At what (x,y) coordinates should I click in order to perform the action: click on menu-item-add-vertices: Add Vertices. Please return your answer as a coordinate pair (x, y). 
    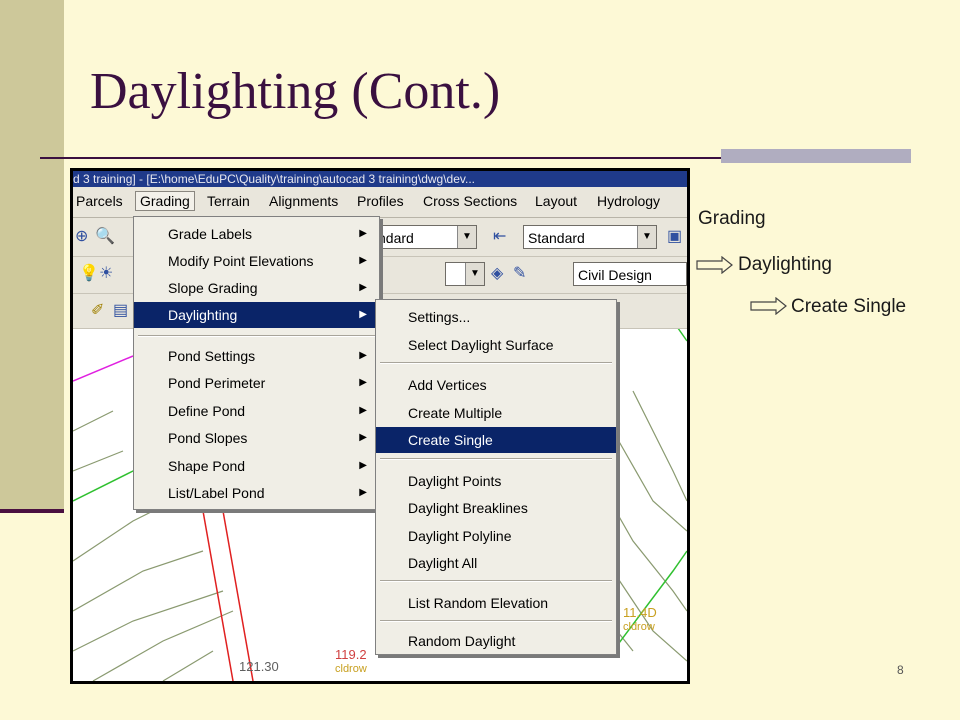
    Looking at the image, I should click on (496, 385).